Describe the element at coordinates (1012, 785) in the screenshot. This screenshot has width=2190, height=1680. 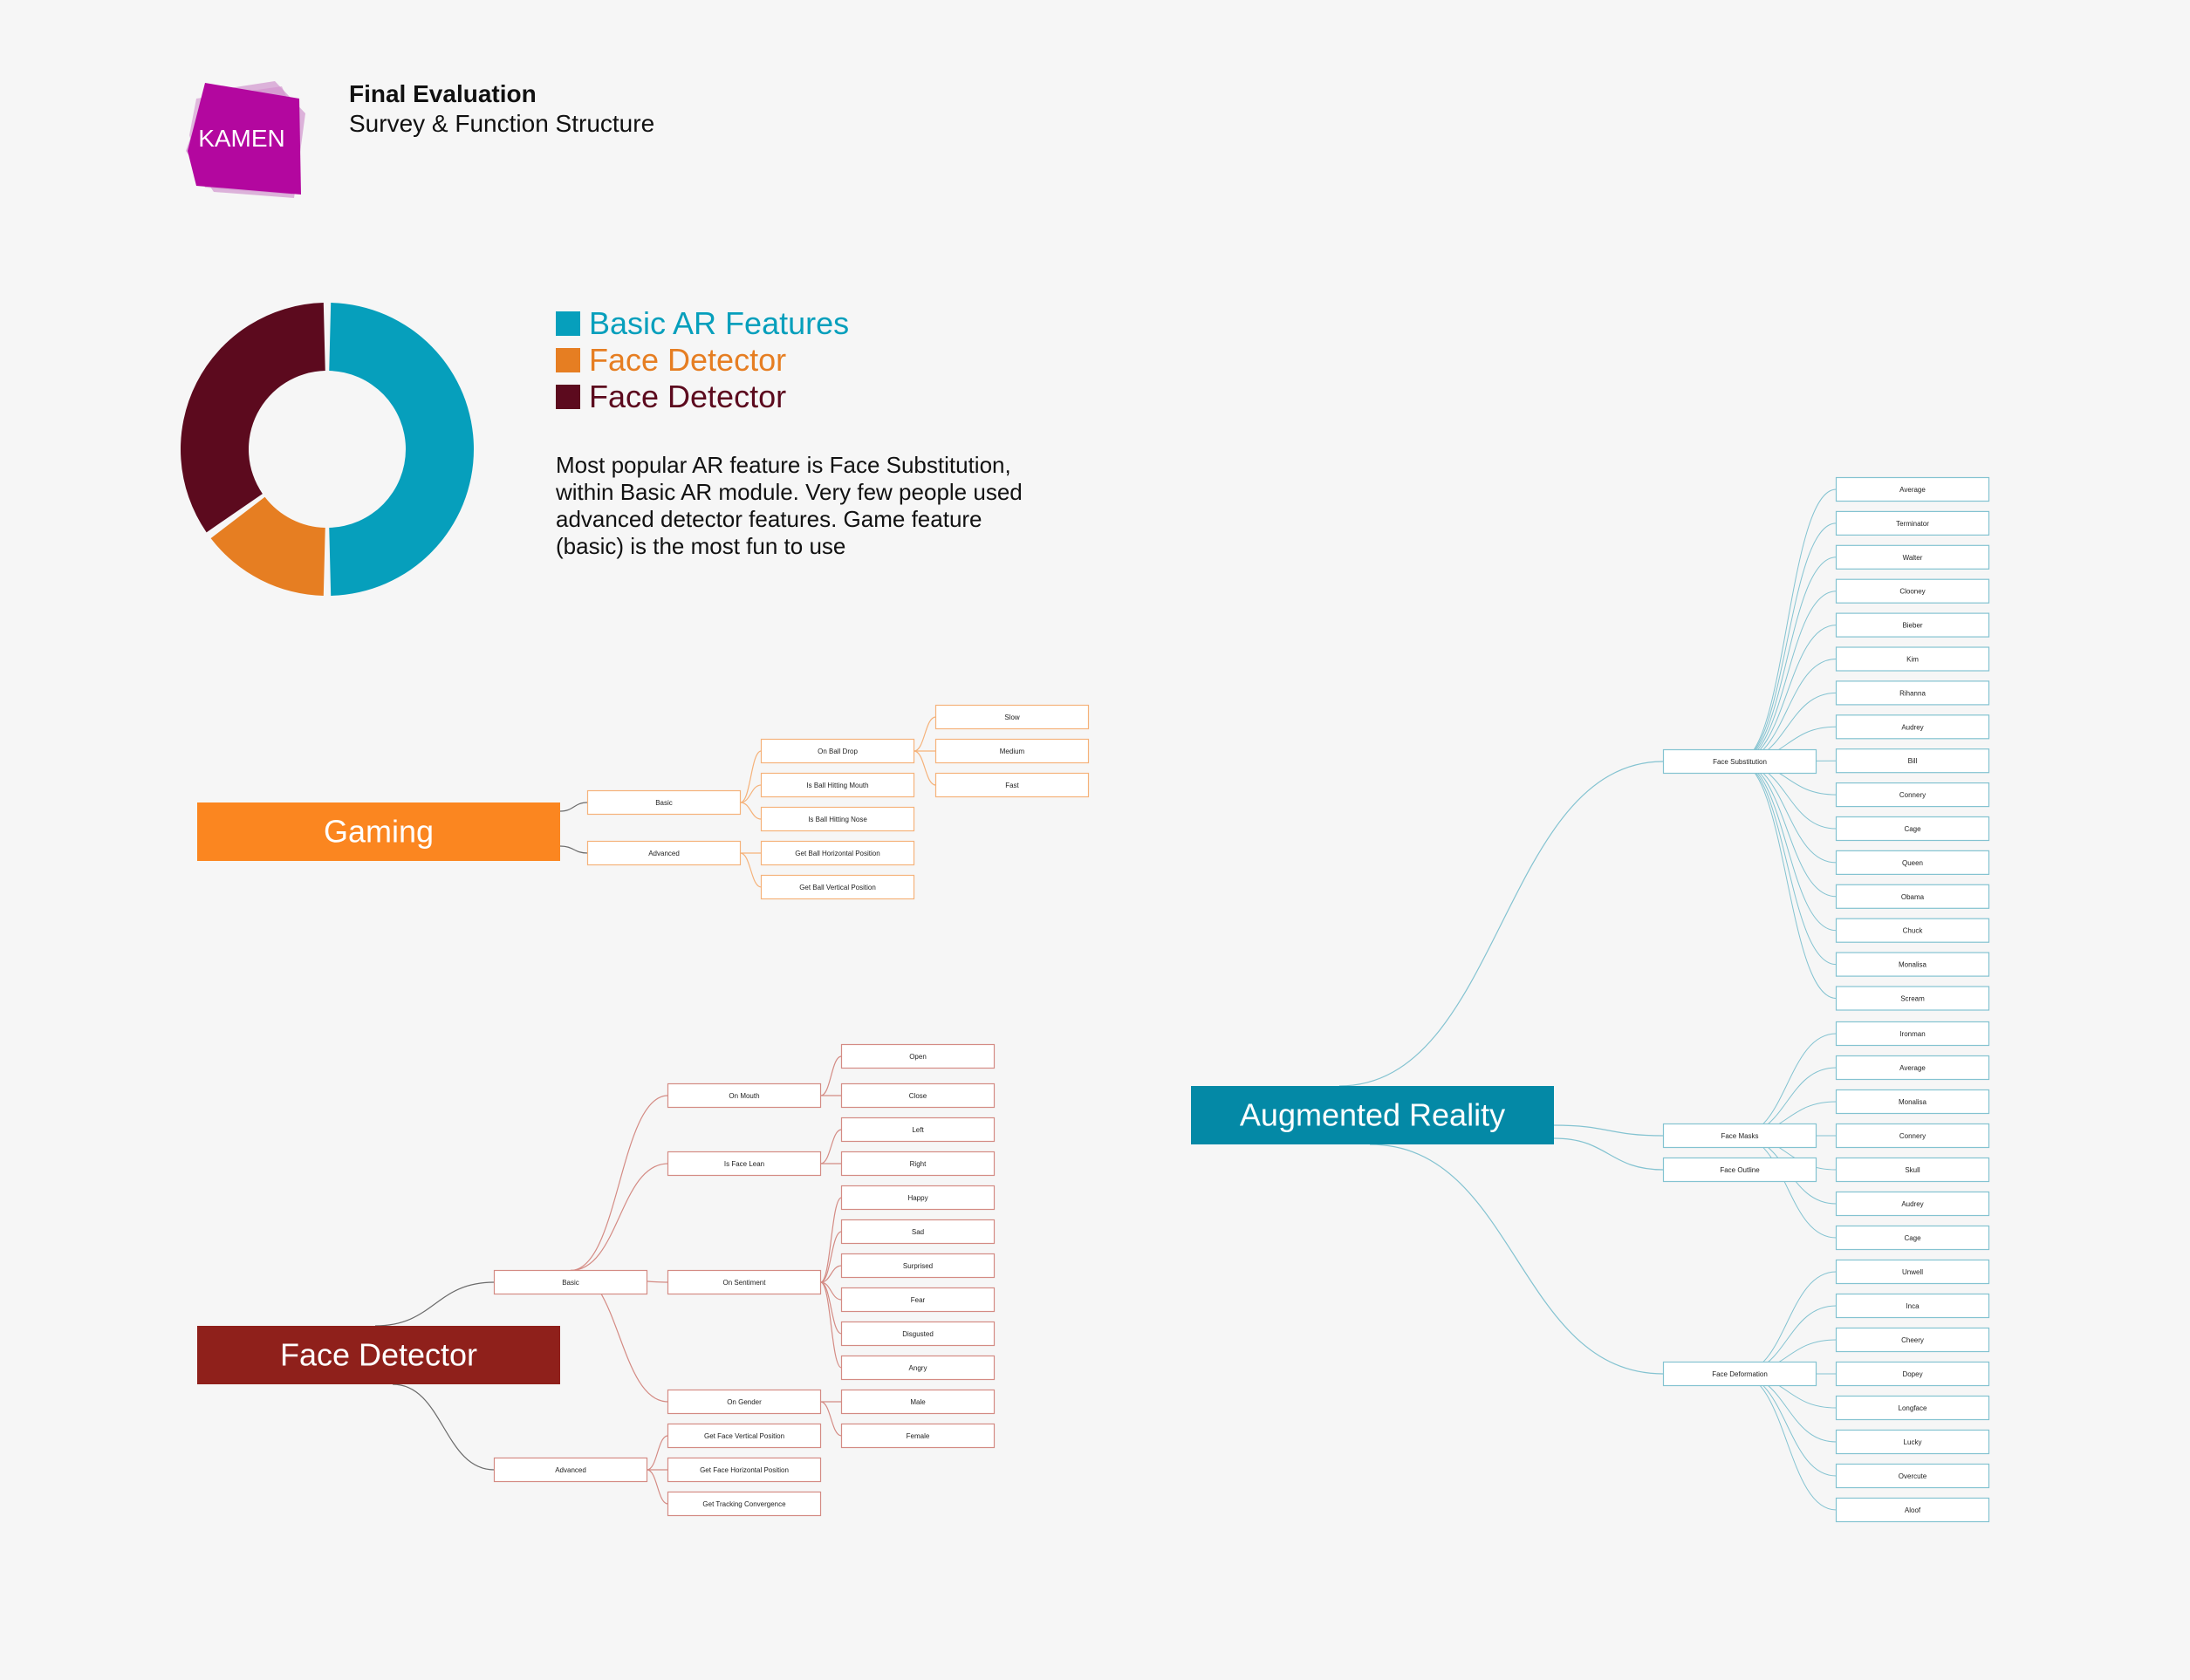
I see `node-fast: Fast` at that location.